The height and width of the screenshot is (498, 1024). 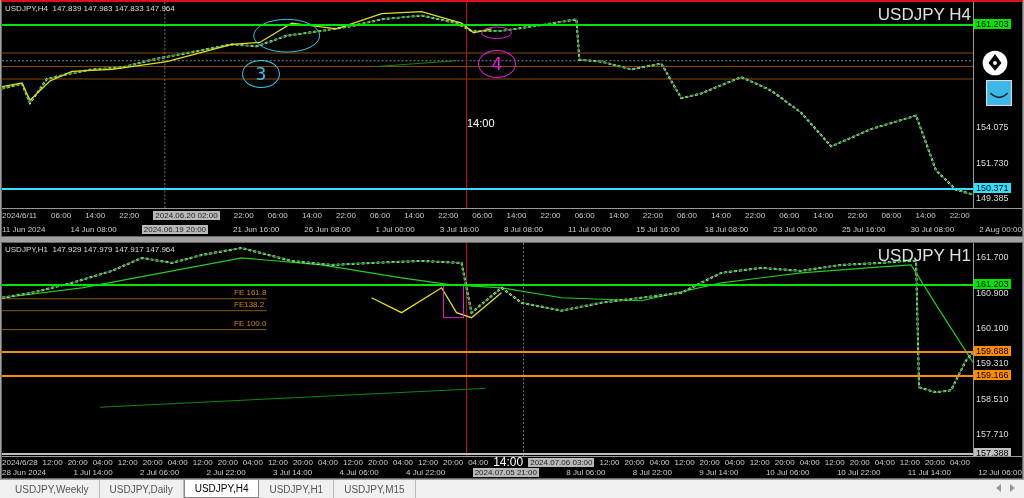 I want to click on time-label: 2024/6/28, so click(x=20, y=462).